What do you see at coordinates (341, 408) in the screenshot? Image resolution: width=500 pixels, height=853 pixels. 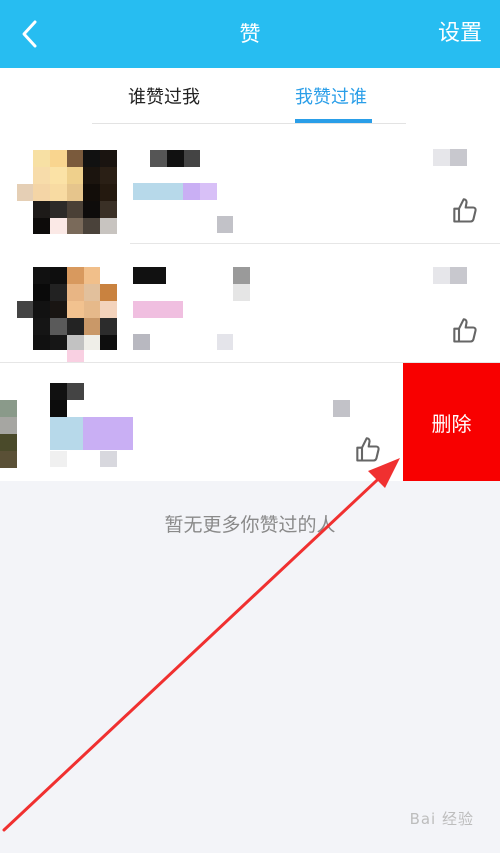 I see `like-time` at bounding box center [341, 408].